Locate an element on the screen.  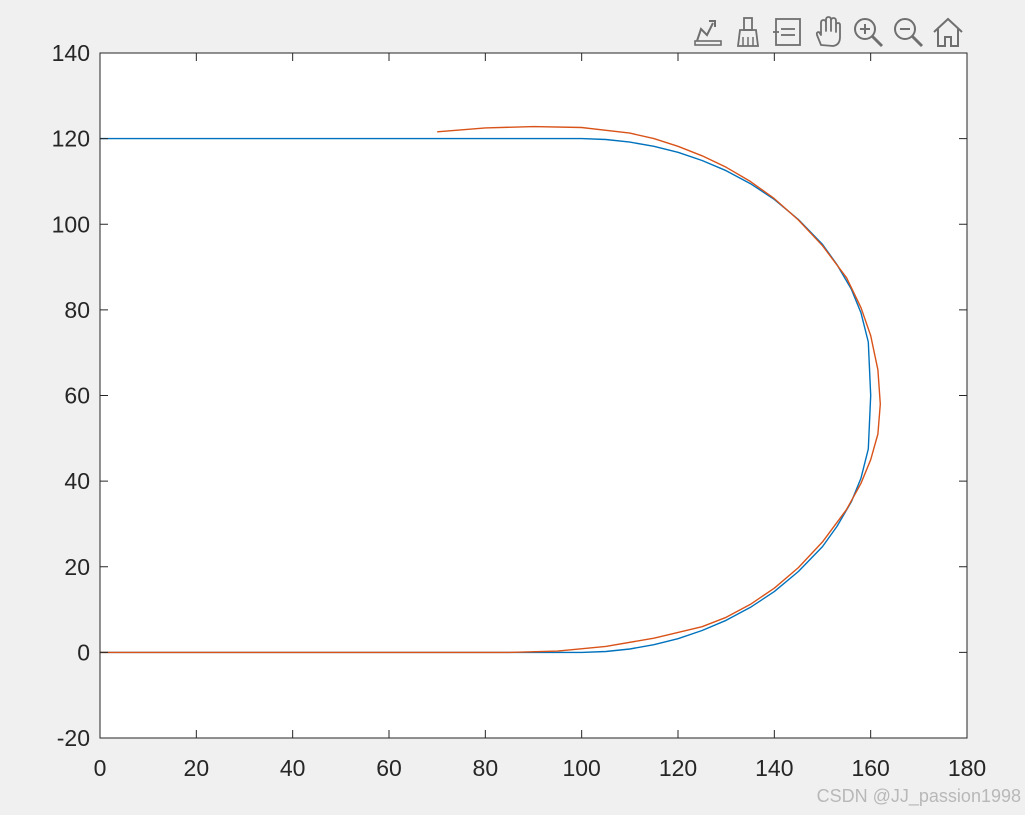
y-tick-label: 100 is located at coordinates (71, 224).